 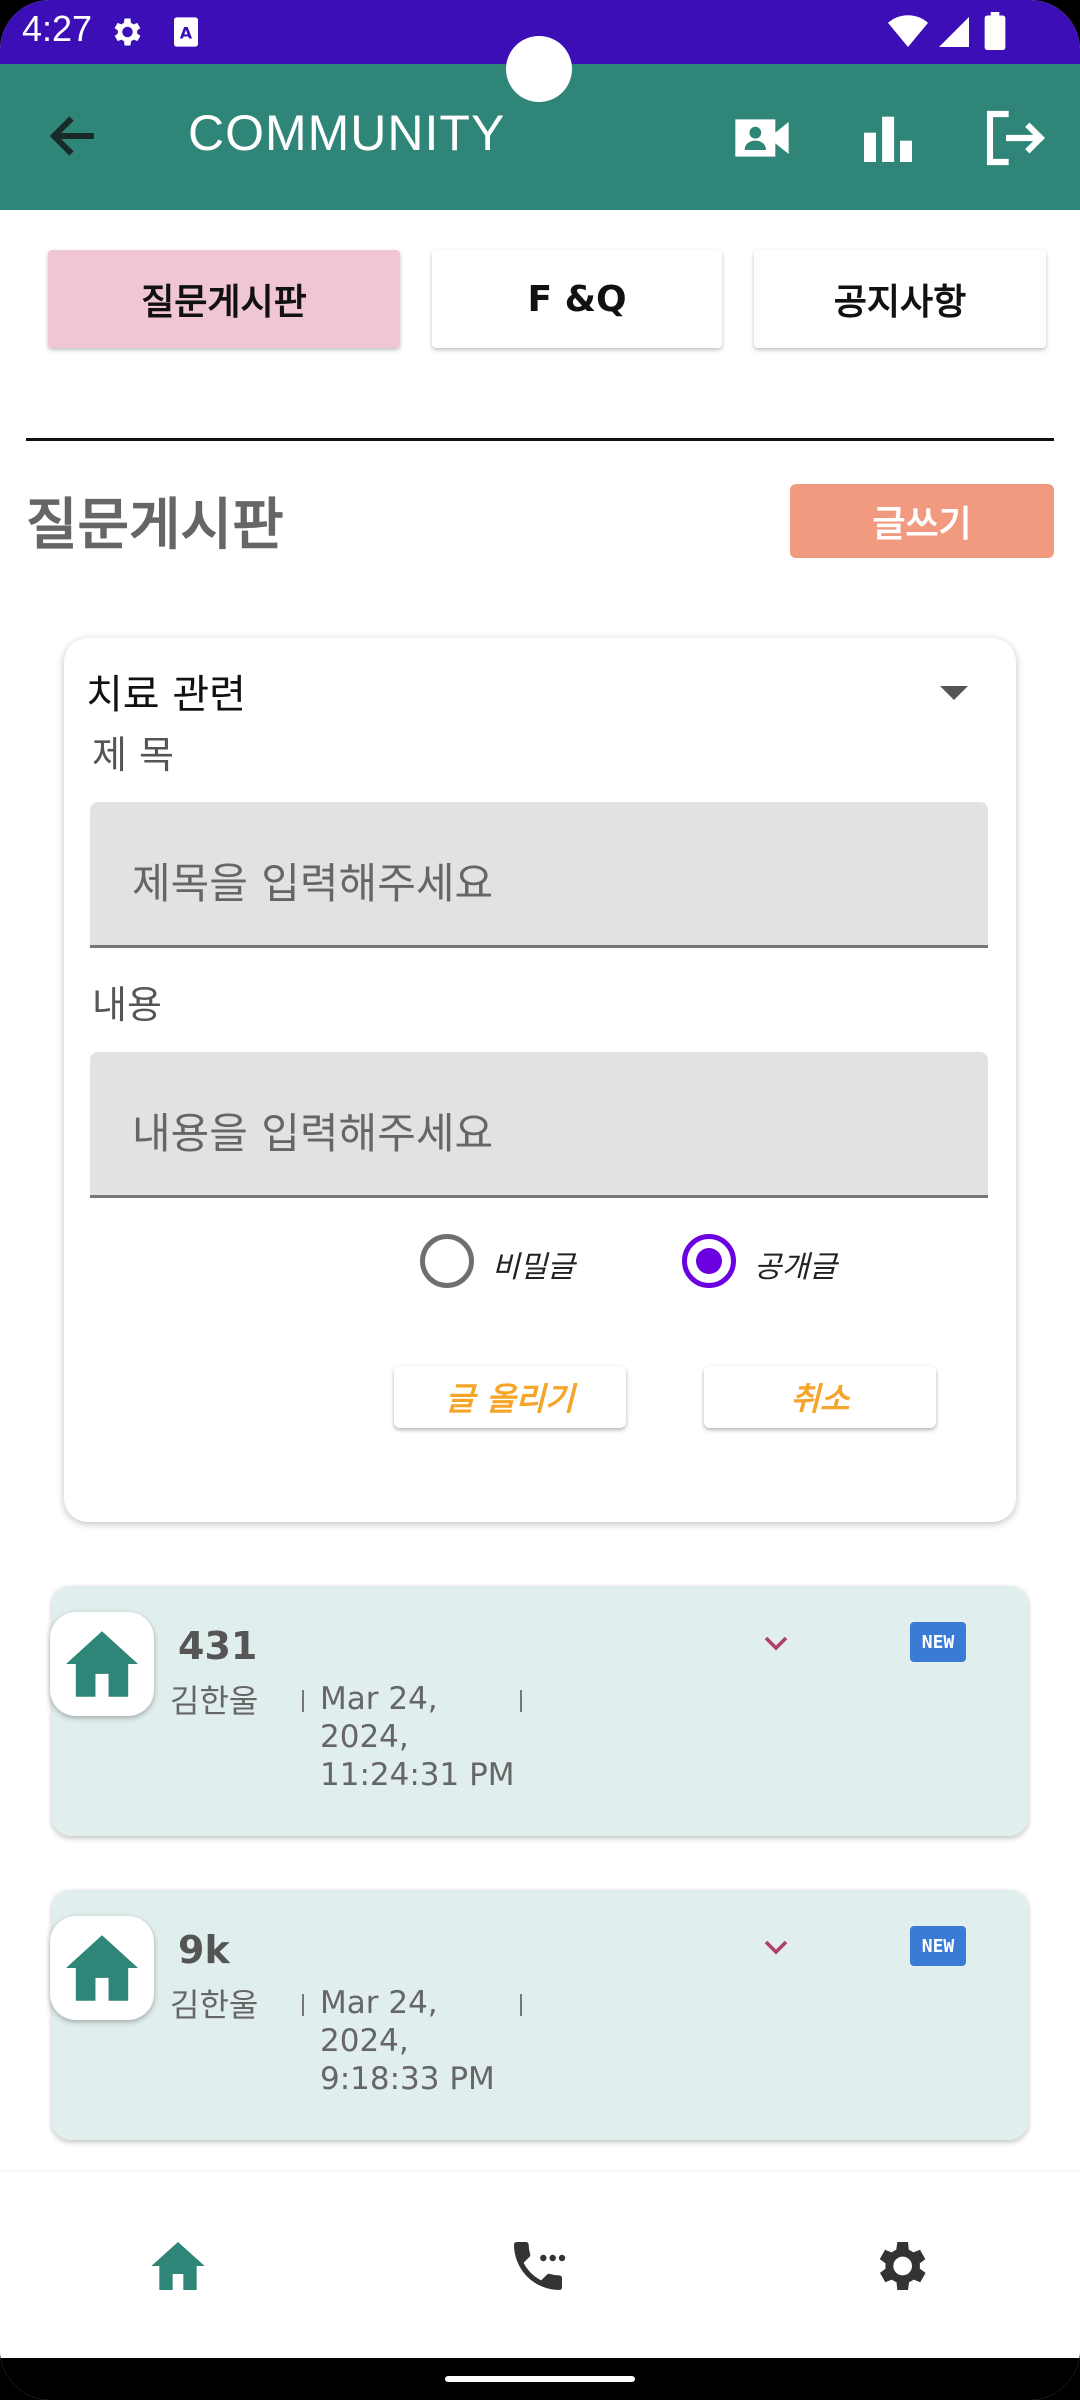 I want to click on title-input: 제목을 입력해주세요, so click(x=539, y=875).